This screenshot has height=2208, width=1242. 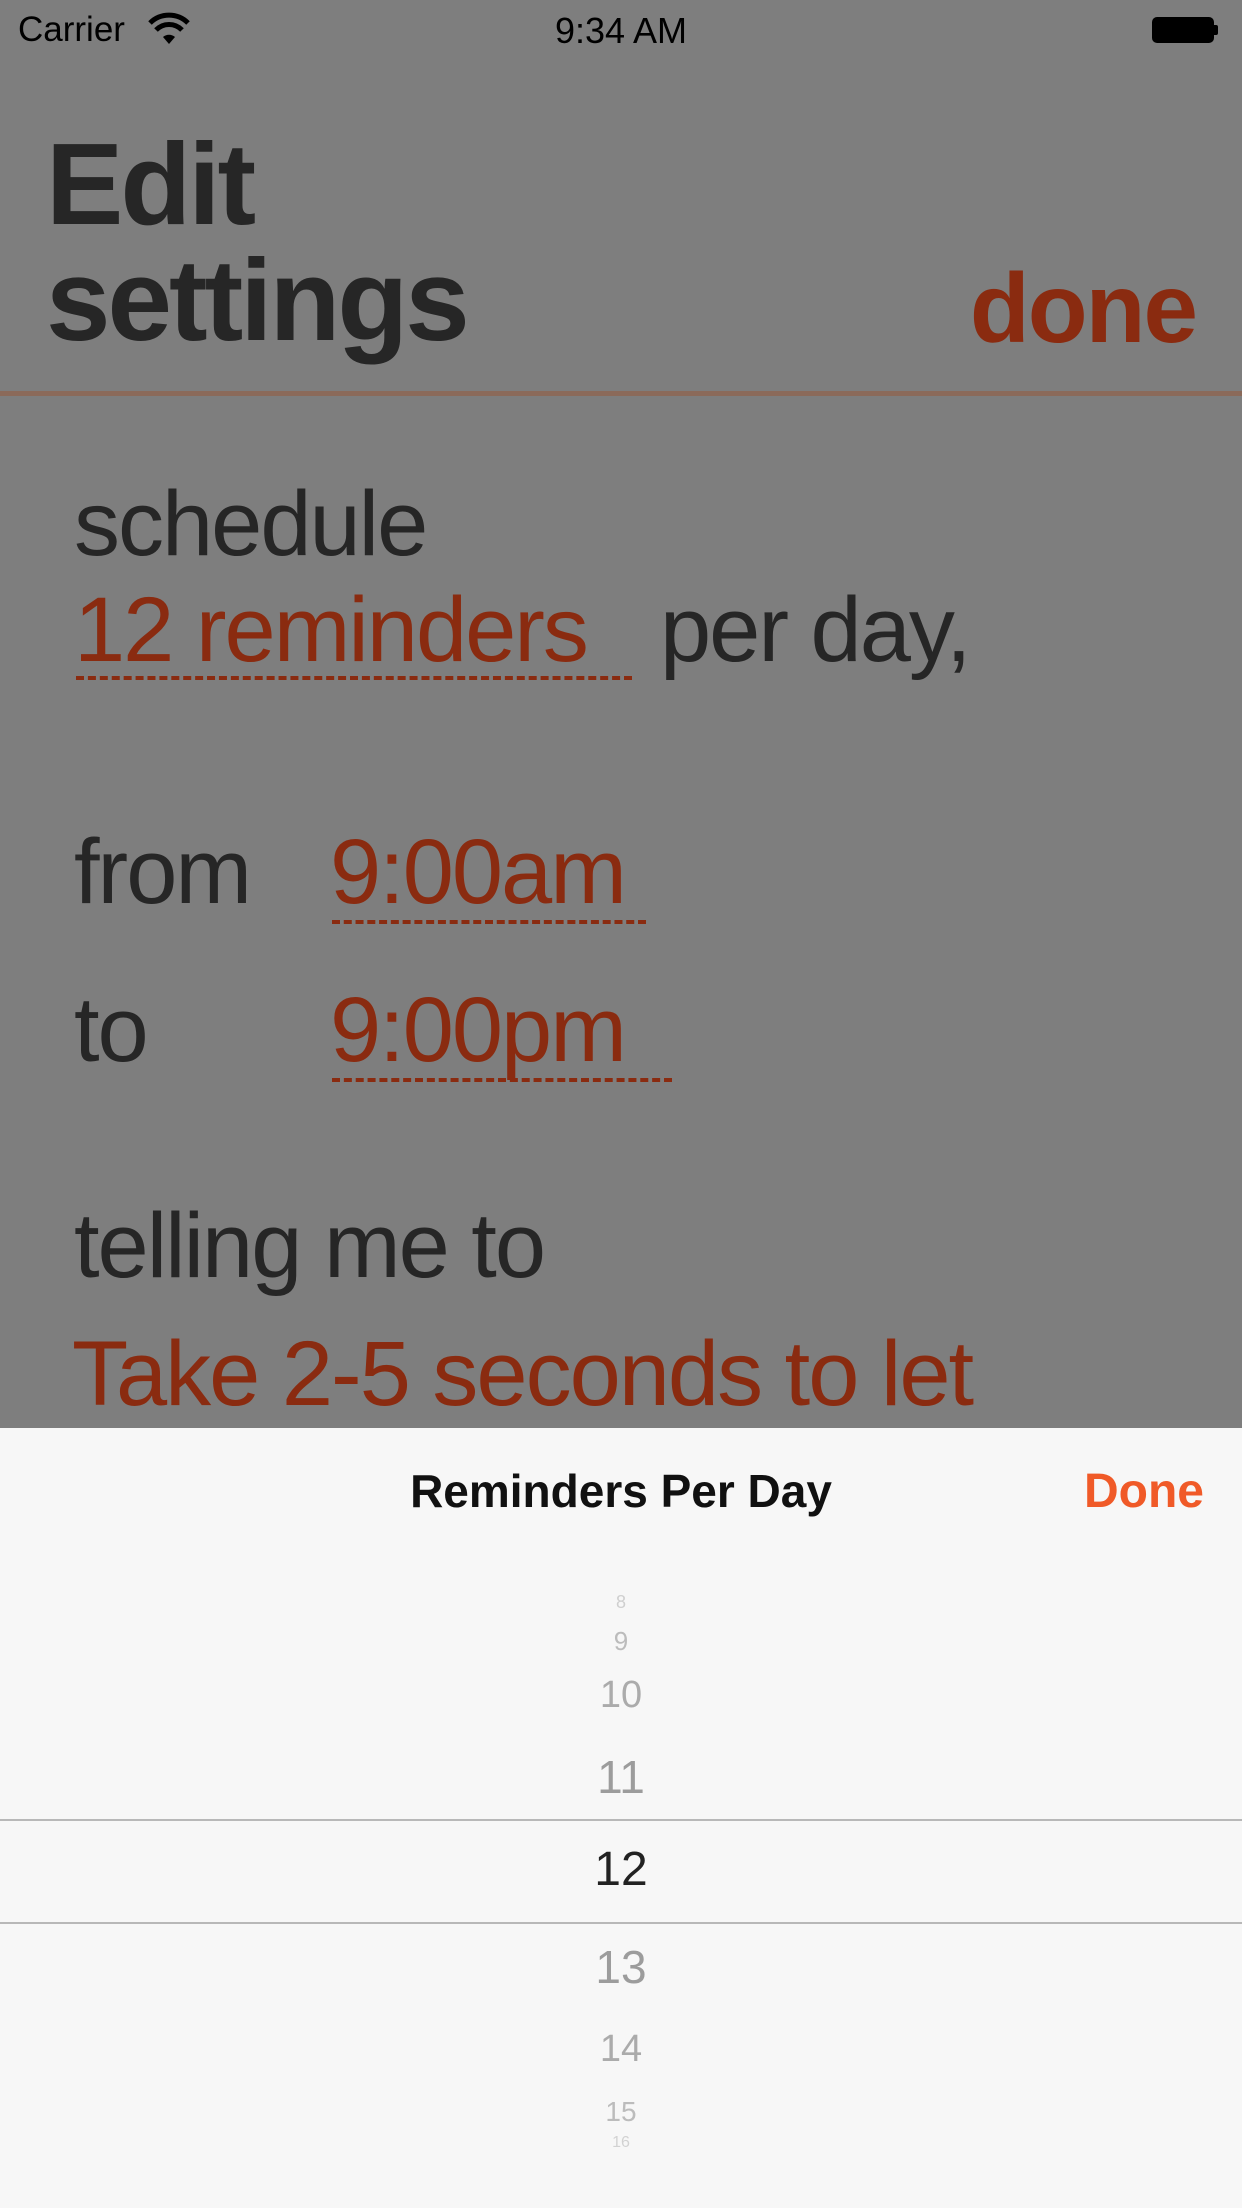 I want to click on reminders-per-day-field: 12 reminders, so click(x=331, y=630).